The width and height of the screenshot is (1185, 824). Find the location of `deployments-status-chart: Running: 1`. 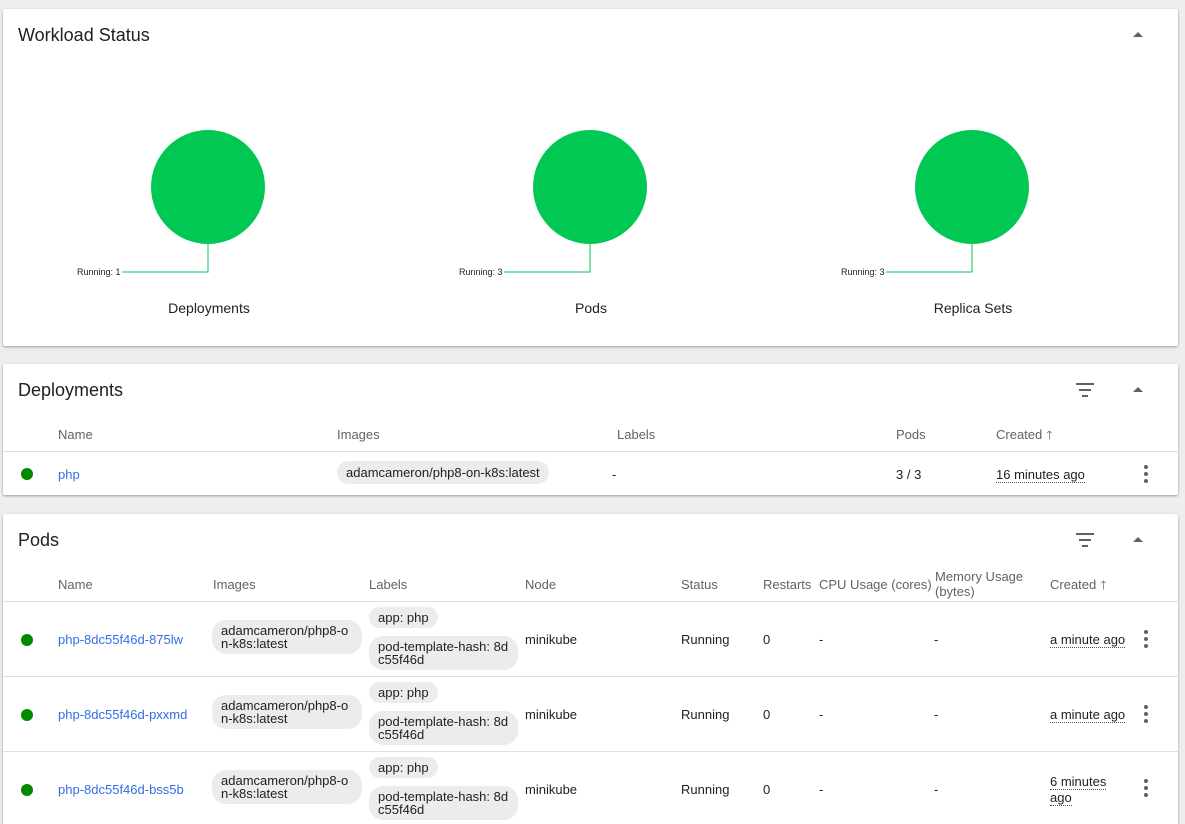

deployments-status-chart: Running: 1 is located at coordinates (171, 203).